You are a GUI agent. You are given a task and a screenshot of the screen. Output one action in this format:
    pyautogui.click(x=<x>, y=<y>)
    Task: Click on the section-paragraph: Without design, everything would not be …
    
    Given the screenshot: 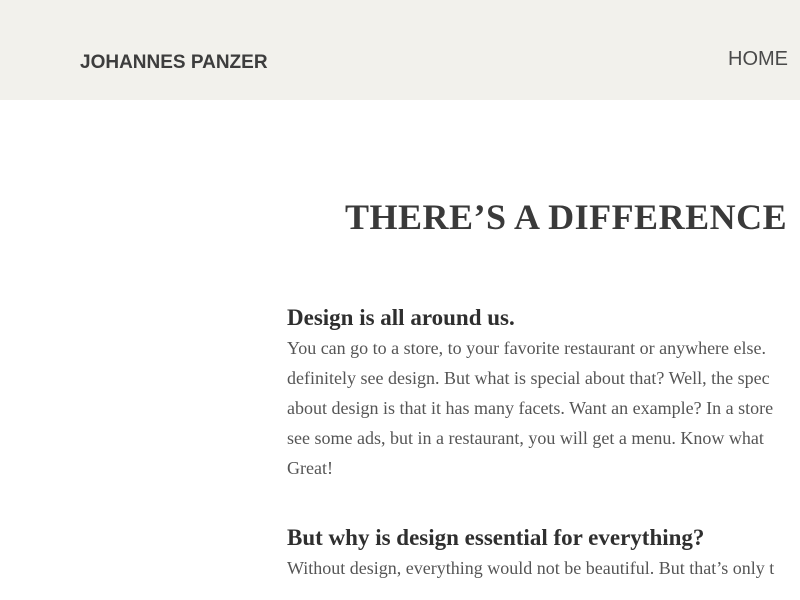 What is the action you would take?
    pyautogui.click(x=543, y=568)
    